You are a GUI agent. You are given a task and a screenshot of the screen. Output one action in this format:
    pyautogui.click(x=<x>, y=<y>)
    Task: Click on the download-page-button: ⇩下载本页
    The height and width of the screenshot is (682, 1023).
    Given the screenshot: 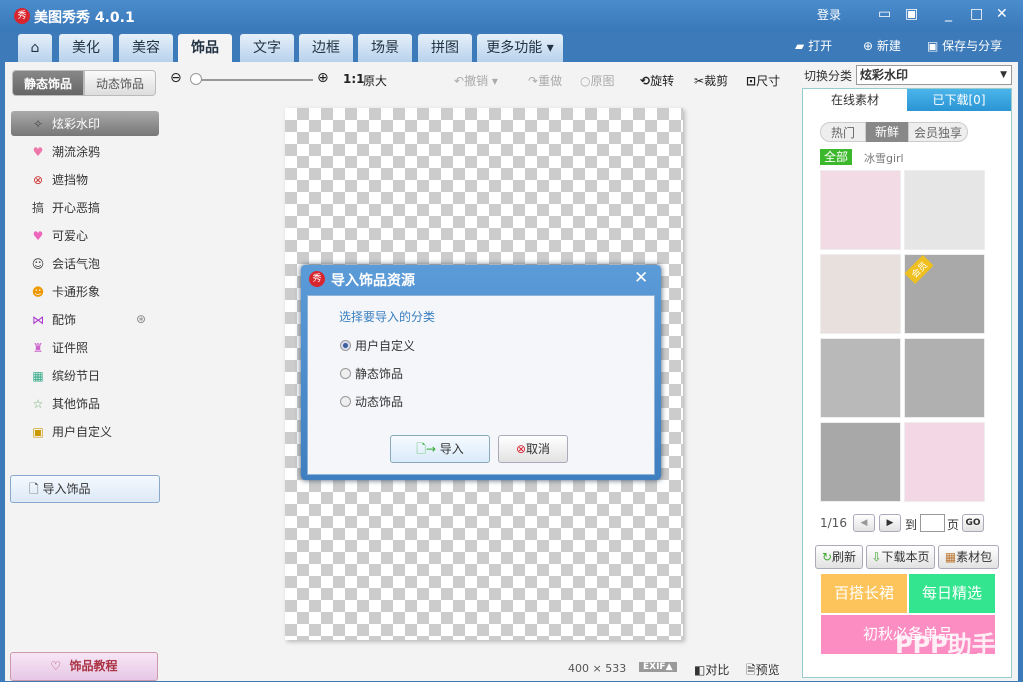 What is the action you would take?
    pyautogui.click(x=900, y=557)
    